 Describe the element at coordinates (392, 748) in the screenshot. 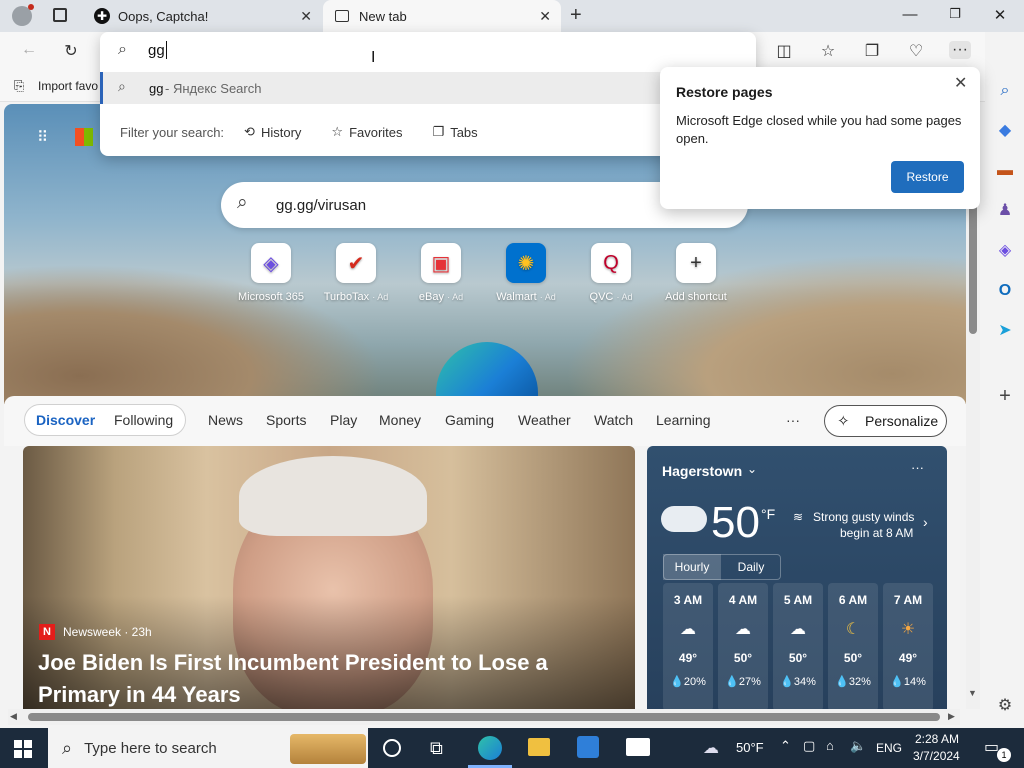

I see `cortana-icon` at that location.